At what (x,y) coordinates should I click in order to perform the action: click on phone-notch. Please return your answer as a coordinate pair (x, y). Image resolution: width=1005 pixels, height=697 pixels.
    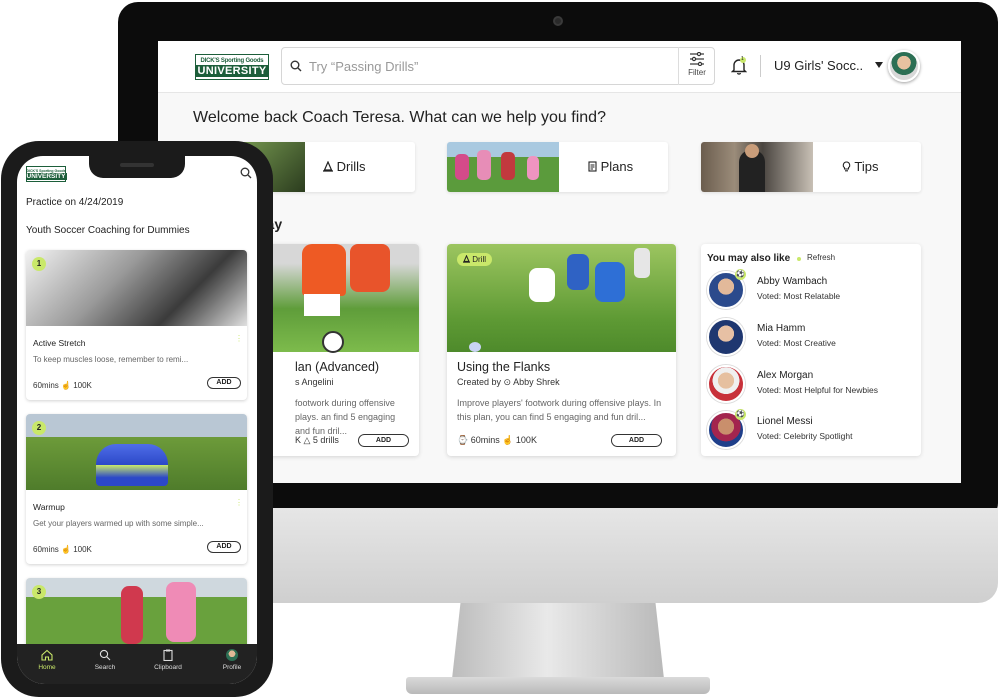
    Looking at the image, I should click on (137, 167).